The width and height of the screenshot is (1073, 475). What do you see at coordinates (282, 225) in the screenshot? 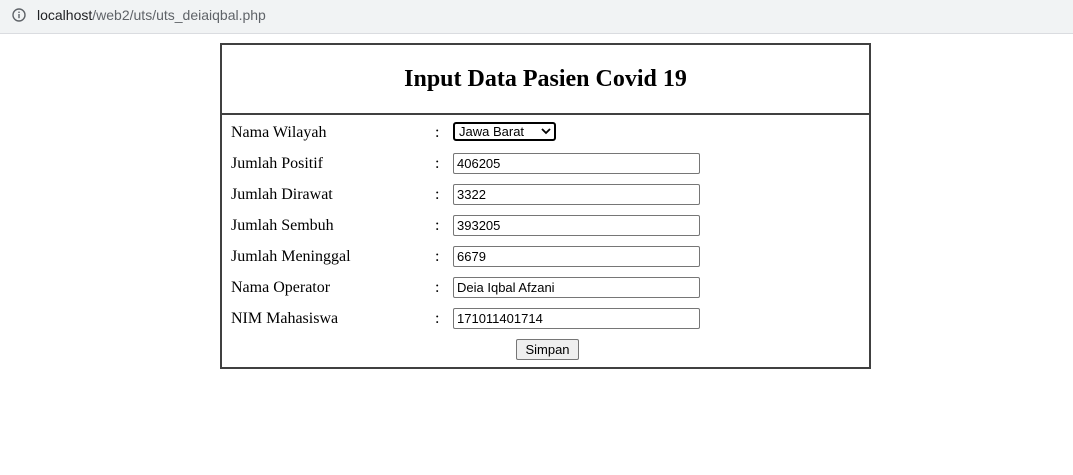
I see `label-jumlah-sembuh: Jumlah Sembuh` at bounding box center [282, 225].